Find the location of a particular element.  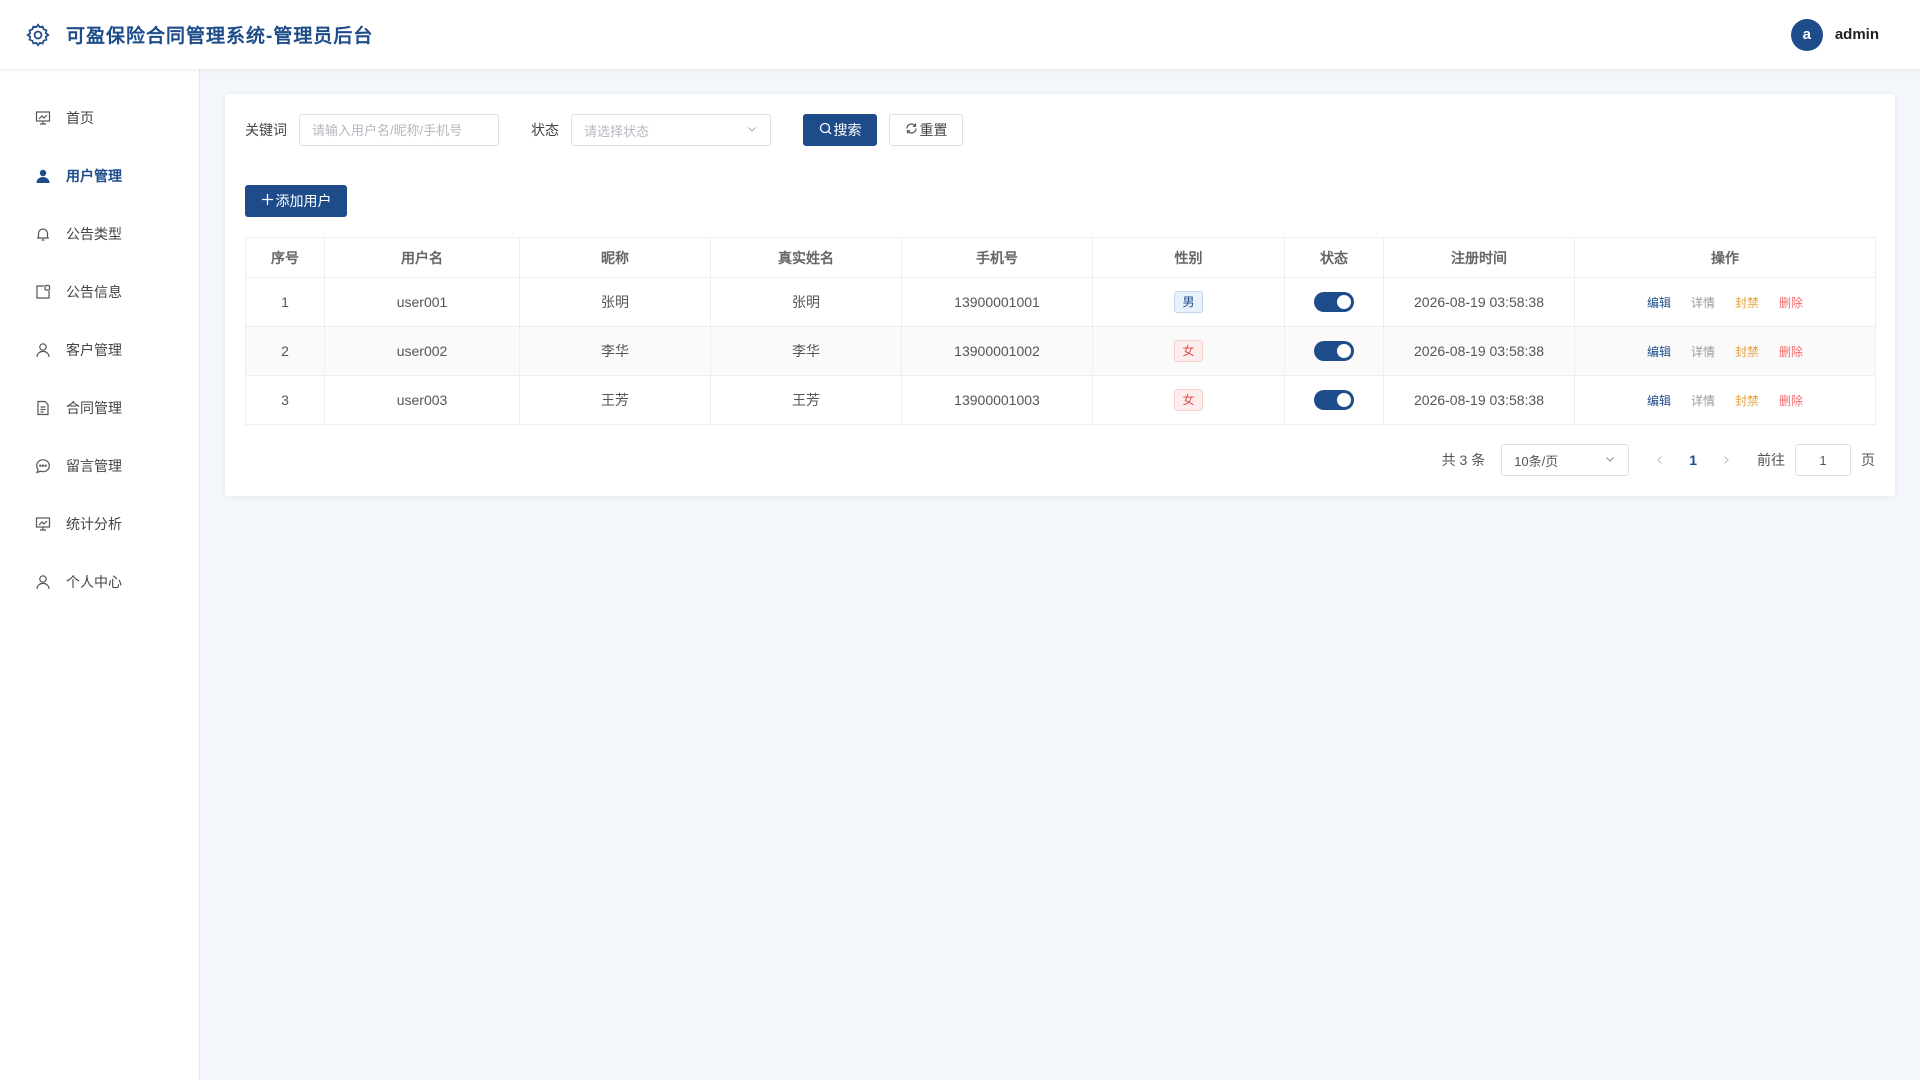

sidebar-item-notice-types: 公告类型 is located at coordinates (99, 234).